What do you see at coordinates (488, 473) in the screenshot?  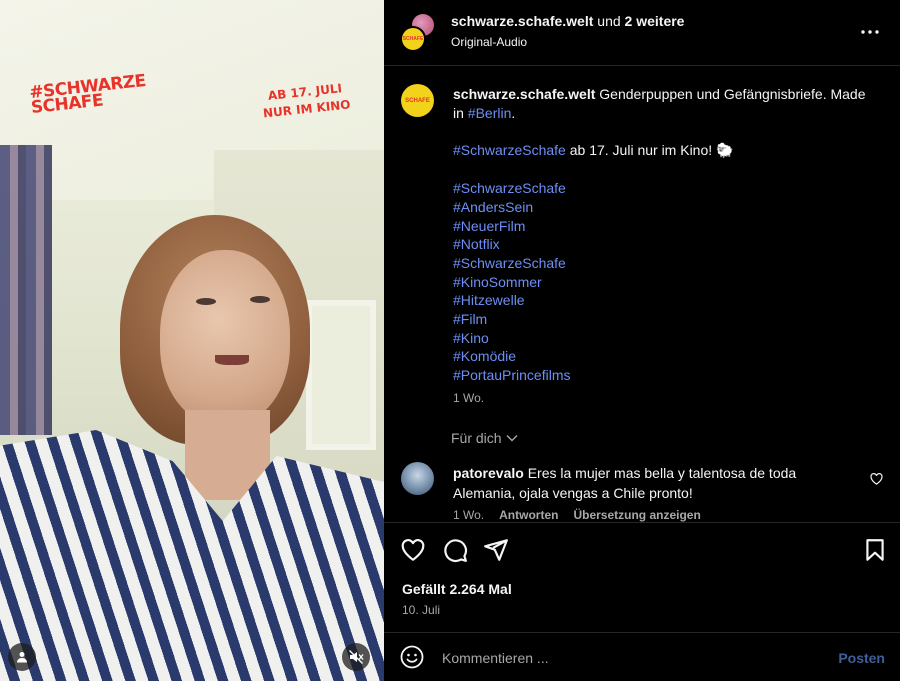 I see `commenter-username: patorevalo` at bounding box center [488, 473].